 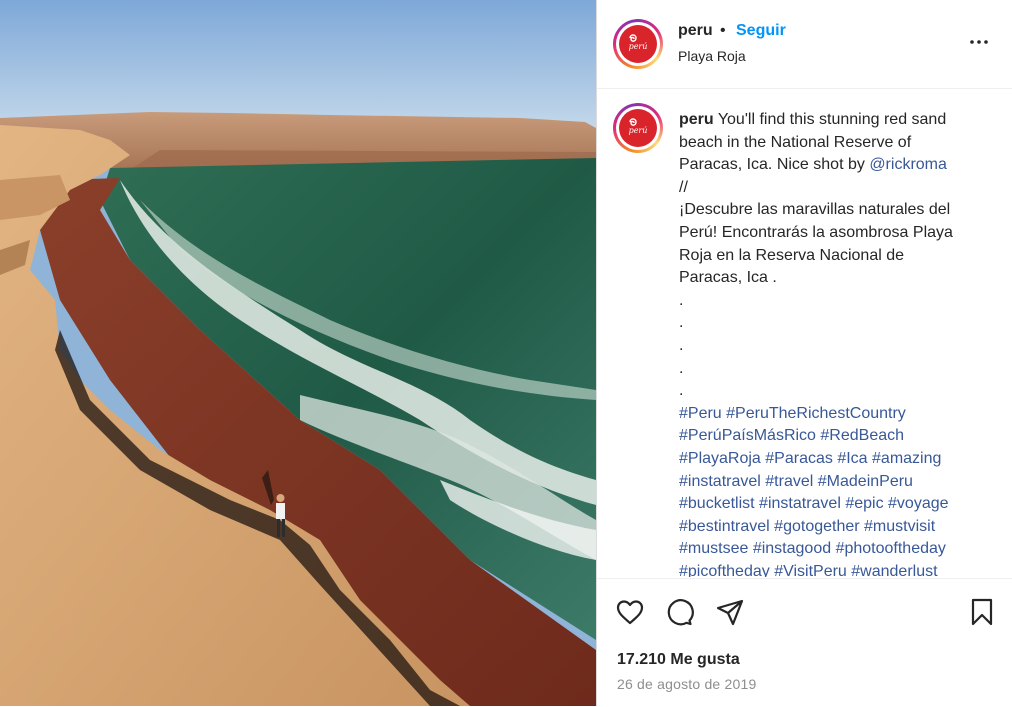 What do you see at coordinates (712, 56) in the screenshot?
I see `location-link: Playa Roja` at bounding box center [712, 56].